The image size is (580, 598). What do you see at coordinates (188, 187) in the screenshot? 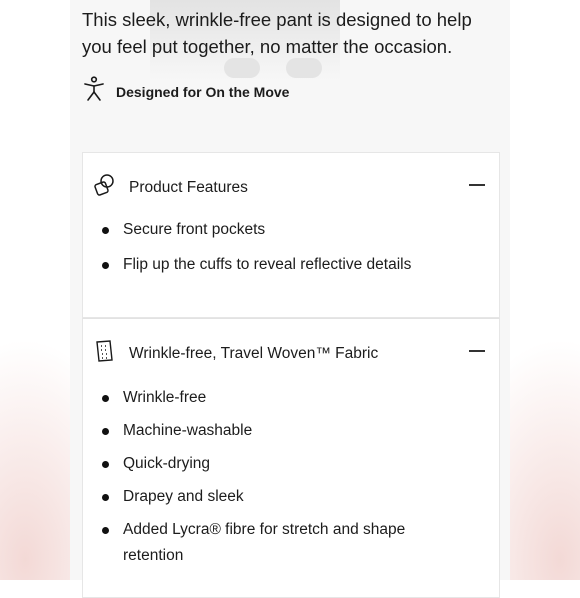
I see `accordion-title: Product Features` at bounding box center [188, 187].